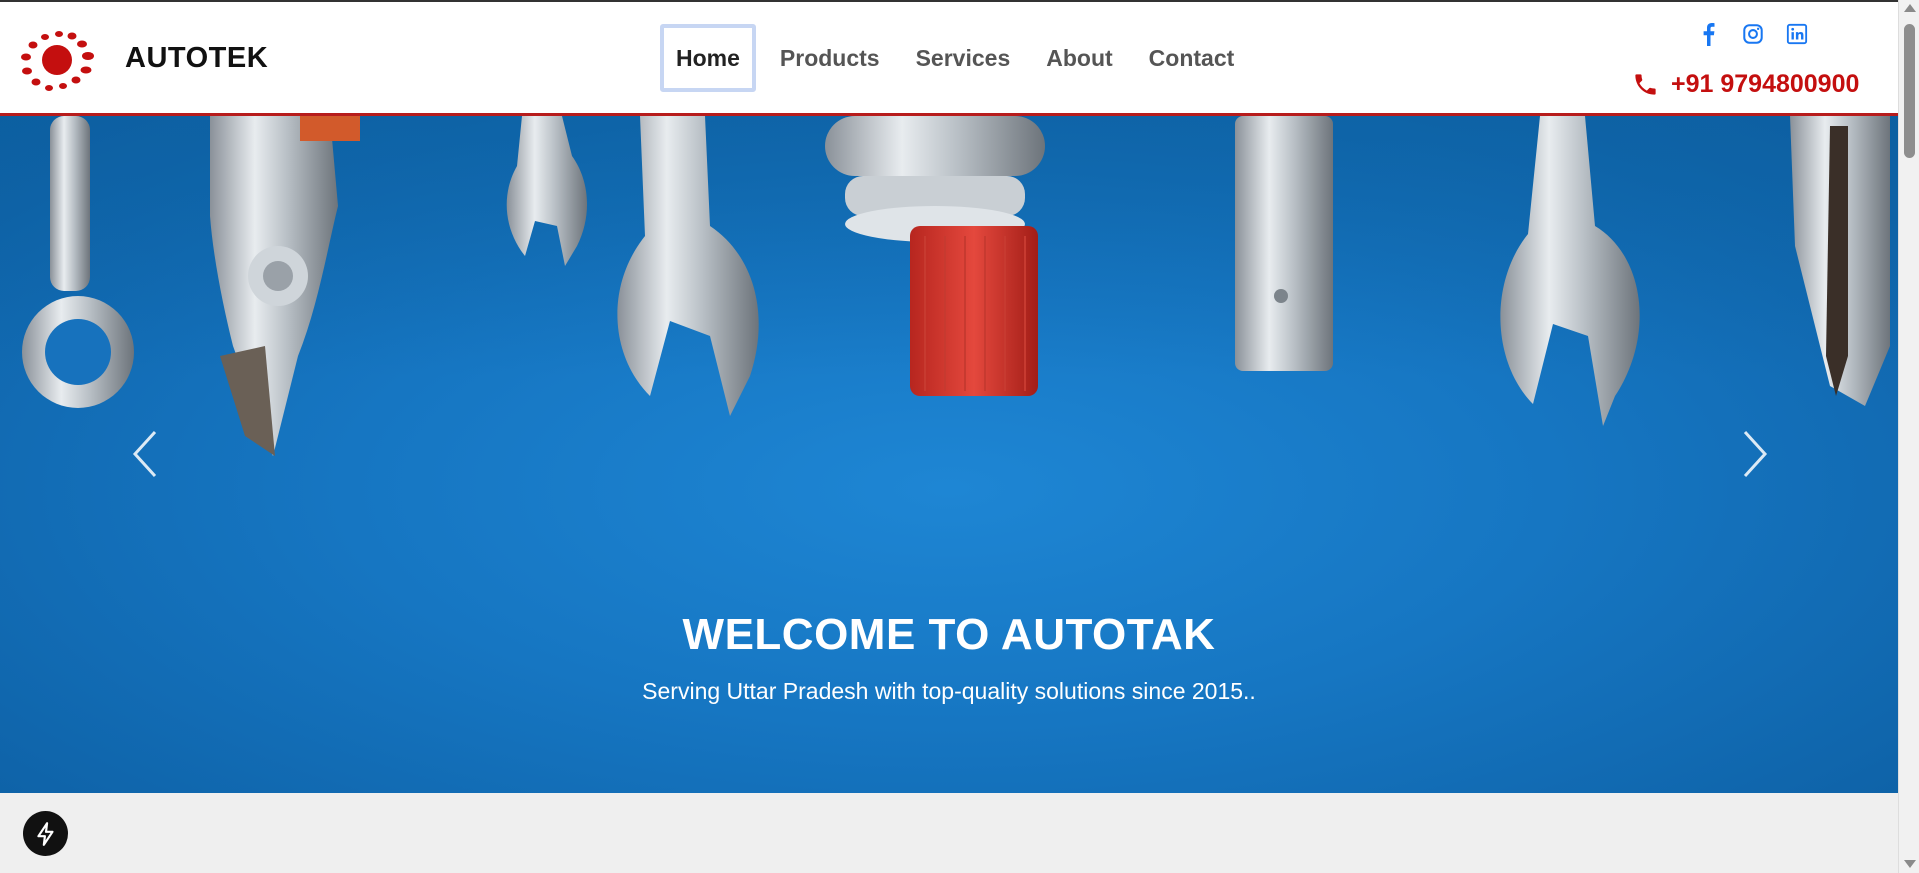  What do you see at coordinates (1709, 34) in the screenshot?
I see `facebook-icon` at bounding box center [1709, 34].